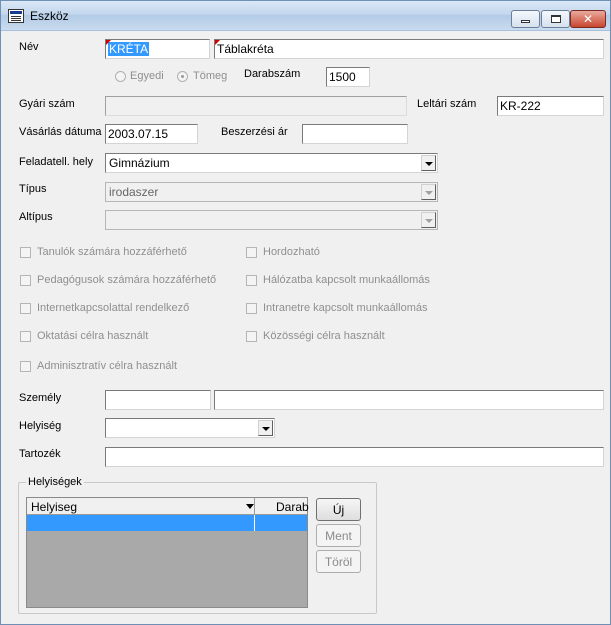 This screenshot has width=611, height=625. Describe the element at coordinates (254, 506) in the screenshot. I see `grid-col-separator` at that location.